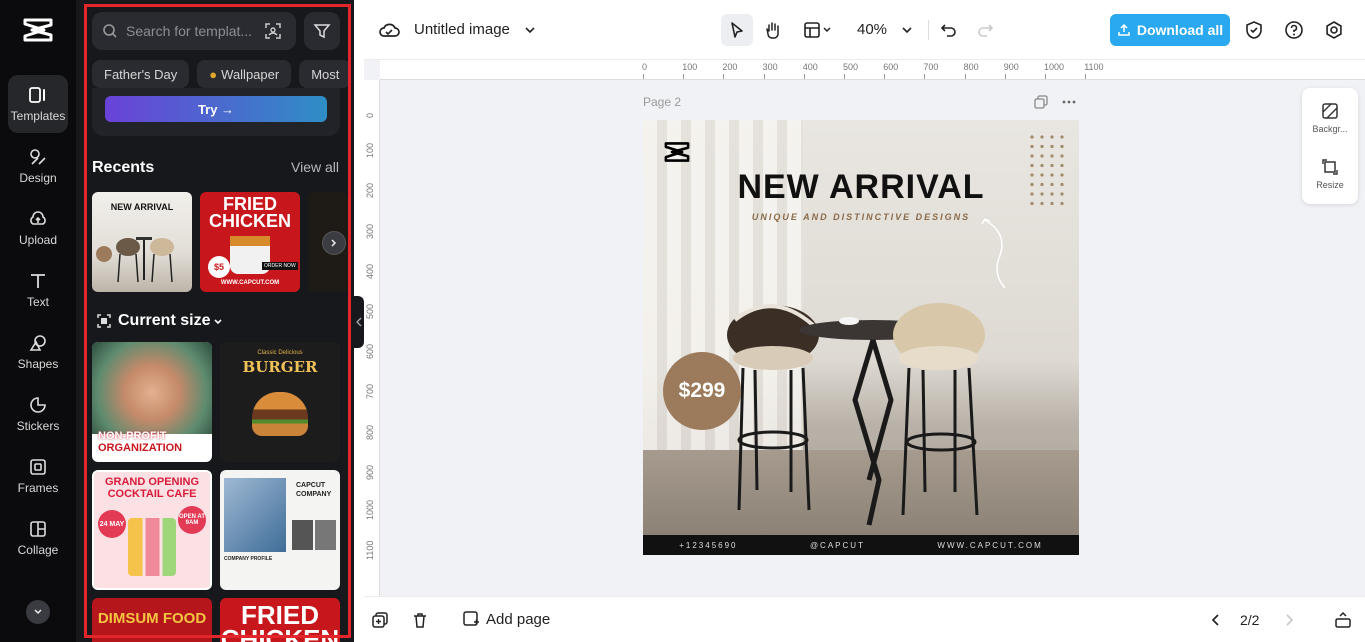 The image size is (1365, 642). I want to click on thumb-subtitle: CHICKEN, so click(280, 633).